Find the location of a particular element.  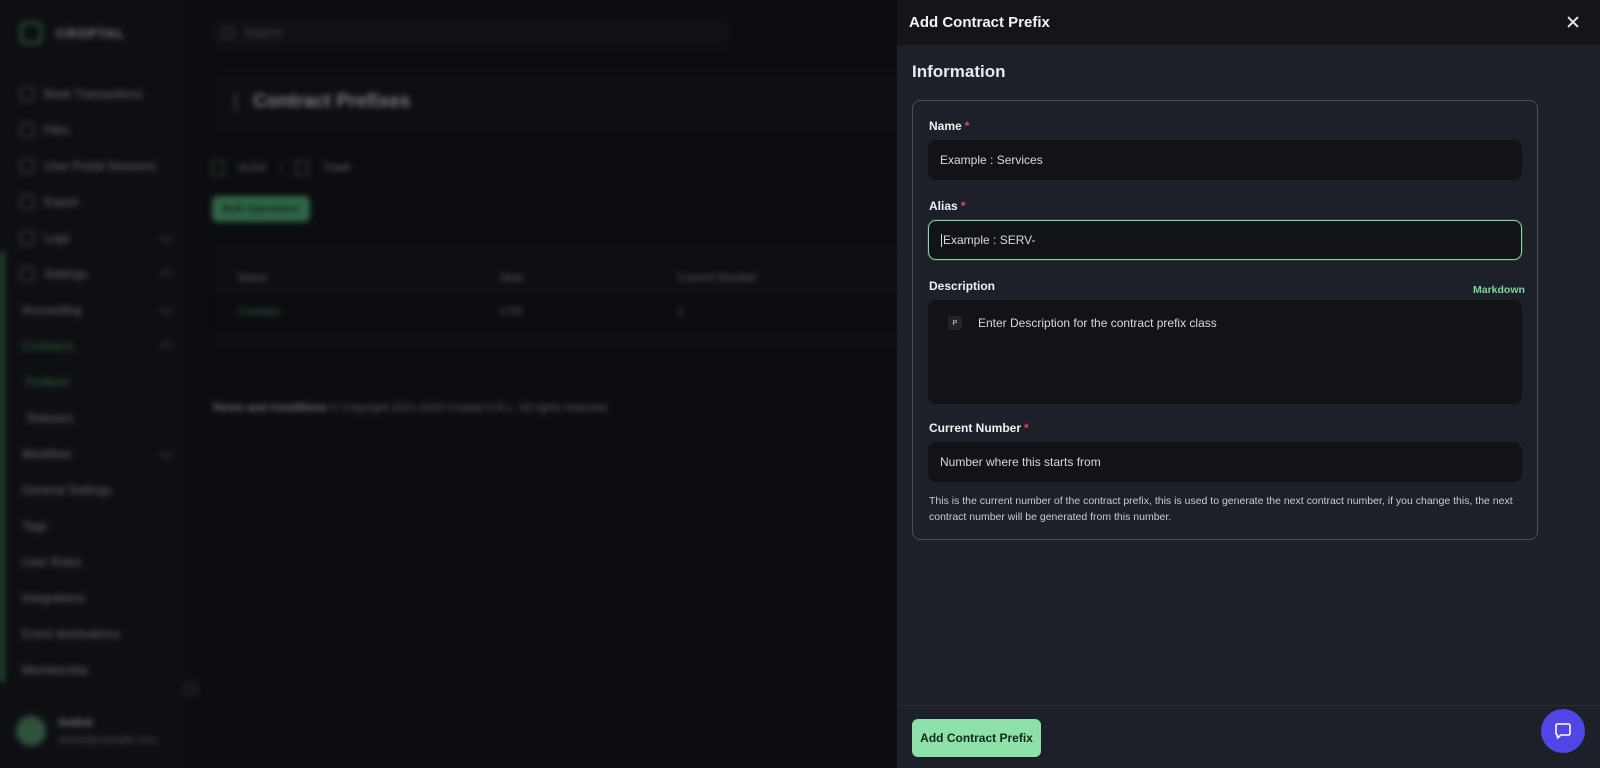

section-title: Information is located at coordinates (959, 71).